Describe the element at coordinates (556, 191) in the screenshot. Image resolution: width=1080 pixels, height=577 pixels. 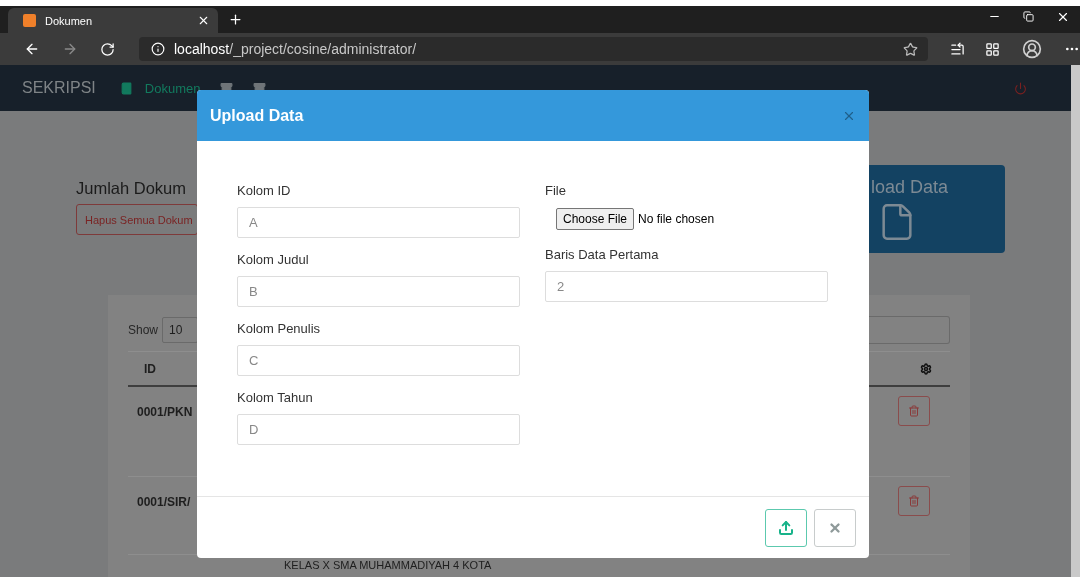
I see `field-label: File` at that location.